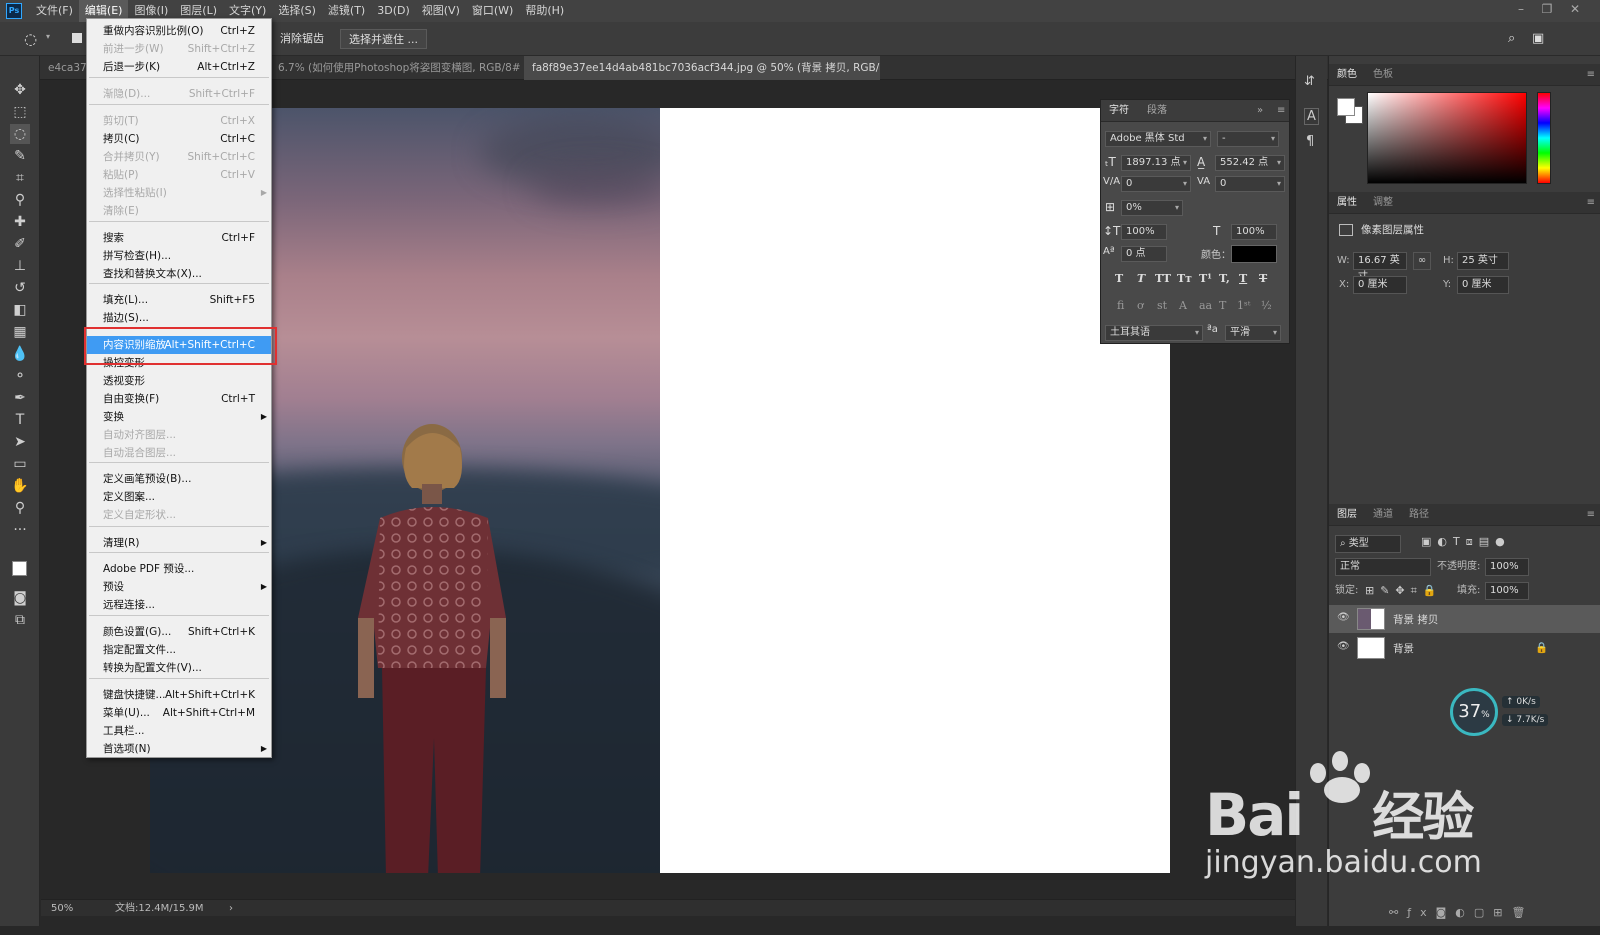 Image resolution: width=1600 pixels, height=935 pixels. I want to click on edit-menu-item: 清理(R) ▶, so click(179, 543).